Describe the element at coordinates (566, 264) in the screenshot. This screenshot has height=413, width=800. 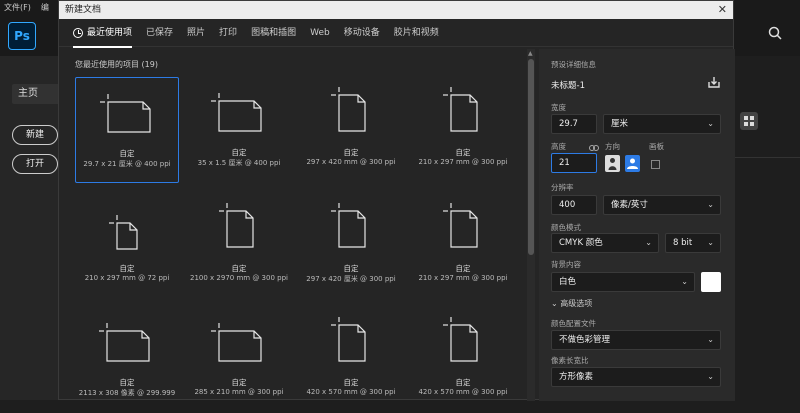
I see `background-label: 背景内容` at that location.